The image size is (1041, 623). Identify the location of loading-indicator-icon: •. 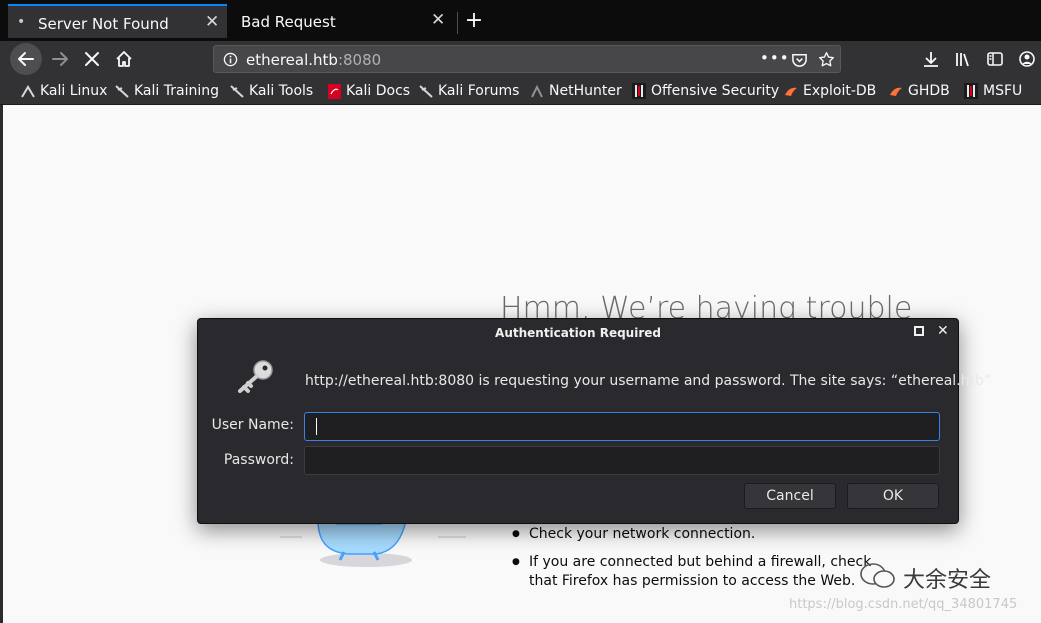
(21, 22).